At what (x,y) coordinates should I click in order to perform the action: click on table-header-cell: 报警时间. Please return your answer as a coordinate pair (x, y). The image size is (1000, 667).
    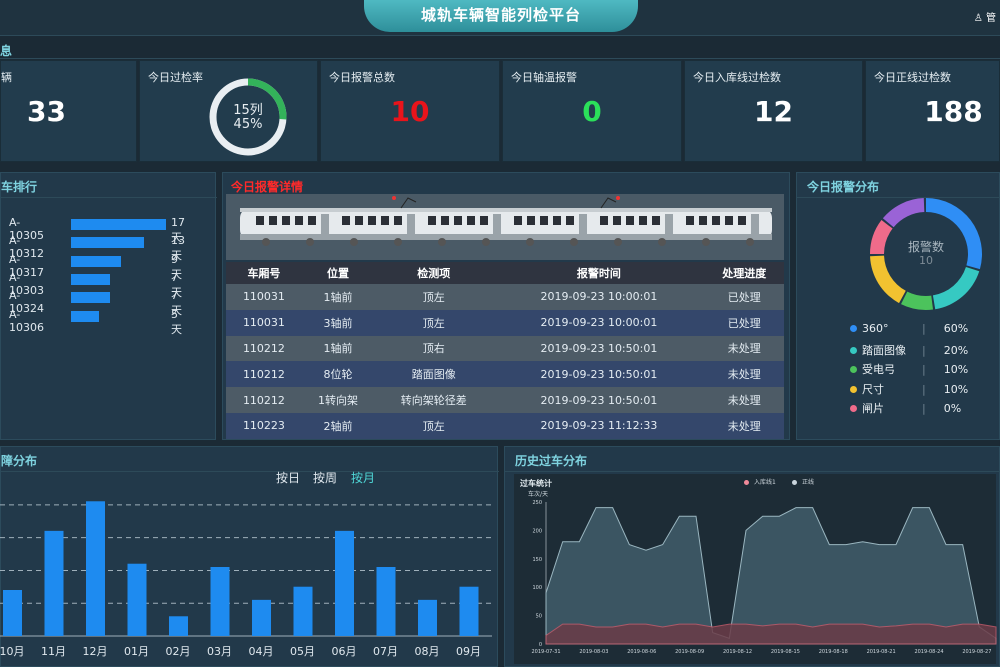
    Looking at the image, I should click on (599, 273).